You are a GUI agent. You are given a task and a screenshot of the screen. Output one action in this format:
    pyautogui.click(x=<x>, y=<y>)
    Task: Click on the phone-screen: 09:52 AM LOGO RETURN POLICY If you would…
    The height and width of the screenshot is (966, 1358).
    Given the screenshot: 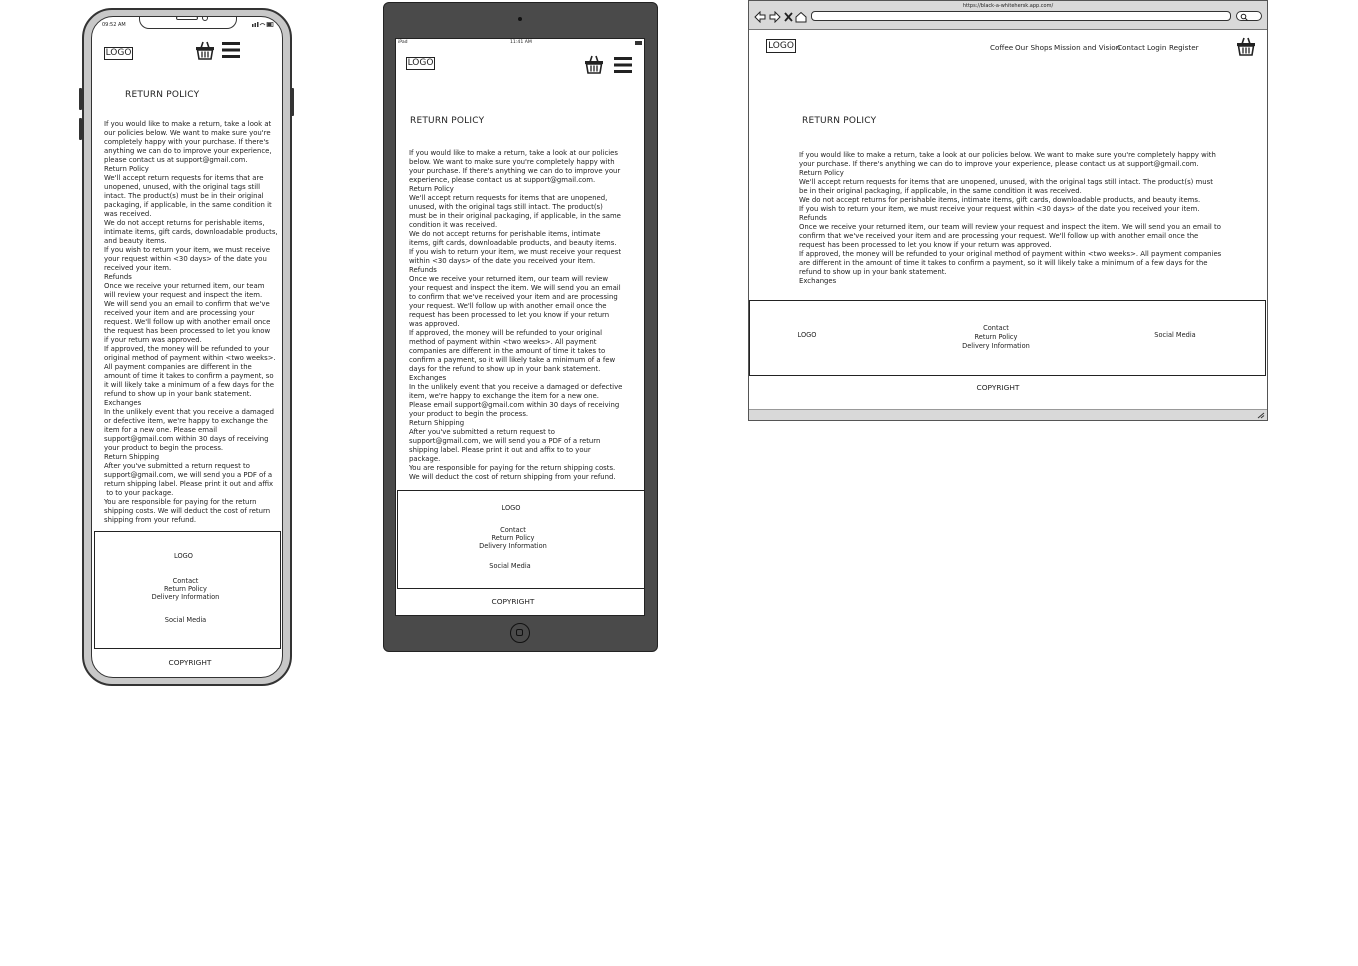 What is the action you would take?
    pyautogui.click(x=187, y=347)
    